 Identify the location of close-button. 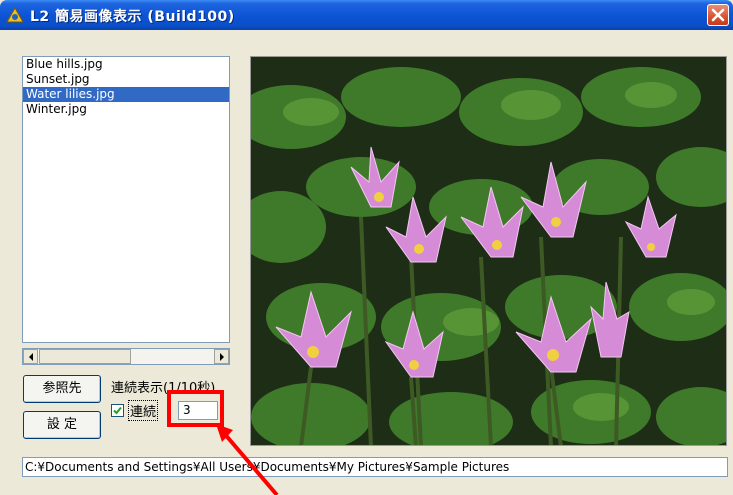
(718, 15).